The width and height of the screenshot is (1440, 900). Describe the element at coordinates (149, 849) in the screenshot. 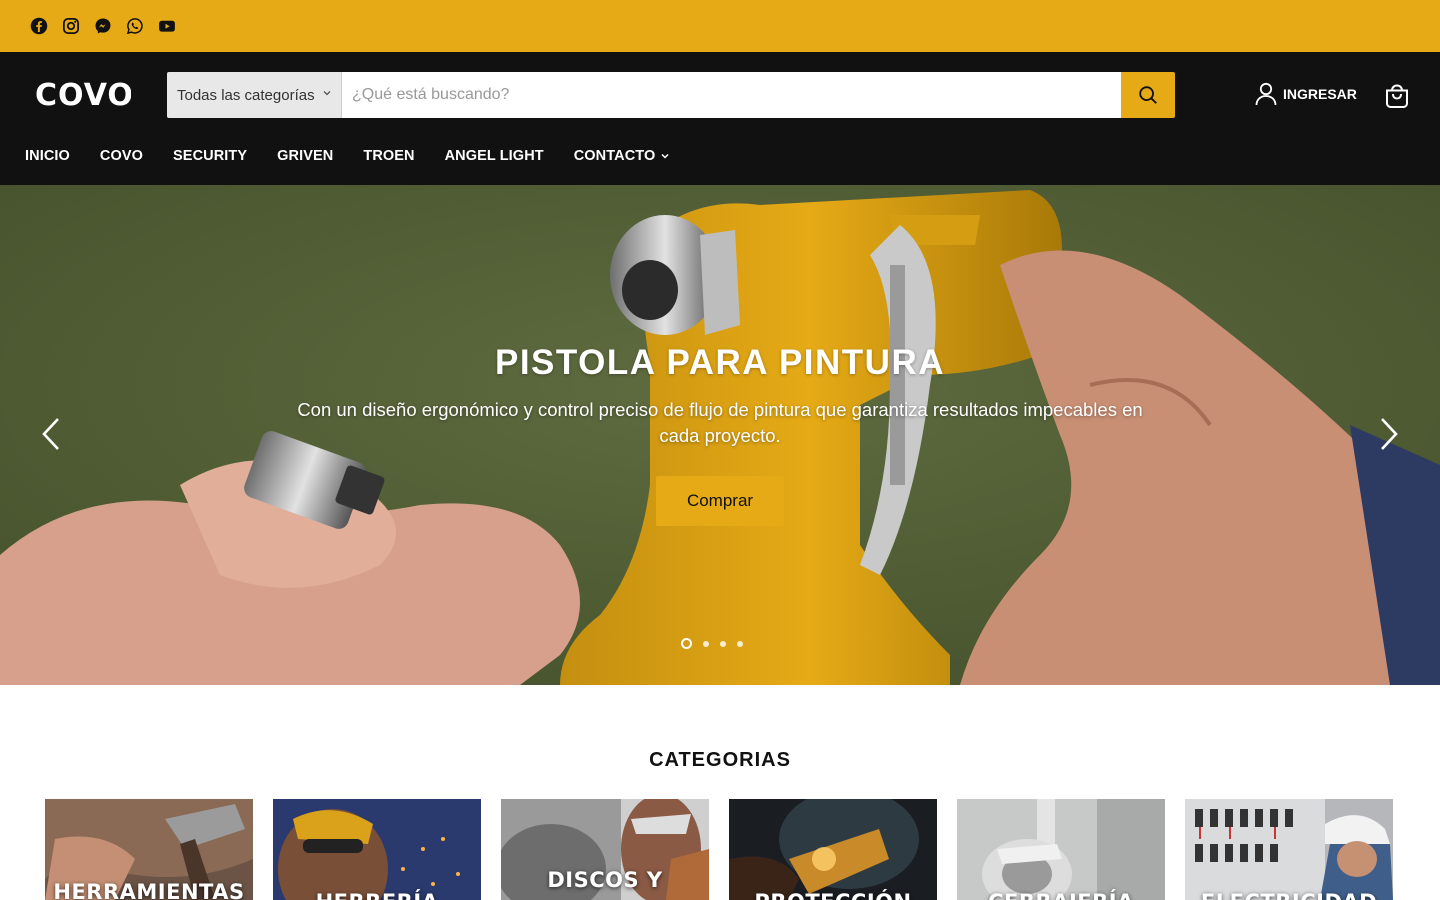

I see `category-card-herramientas: HERRAMIENTAS` at that location.